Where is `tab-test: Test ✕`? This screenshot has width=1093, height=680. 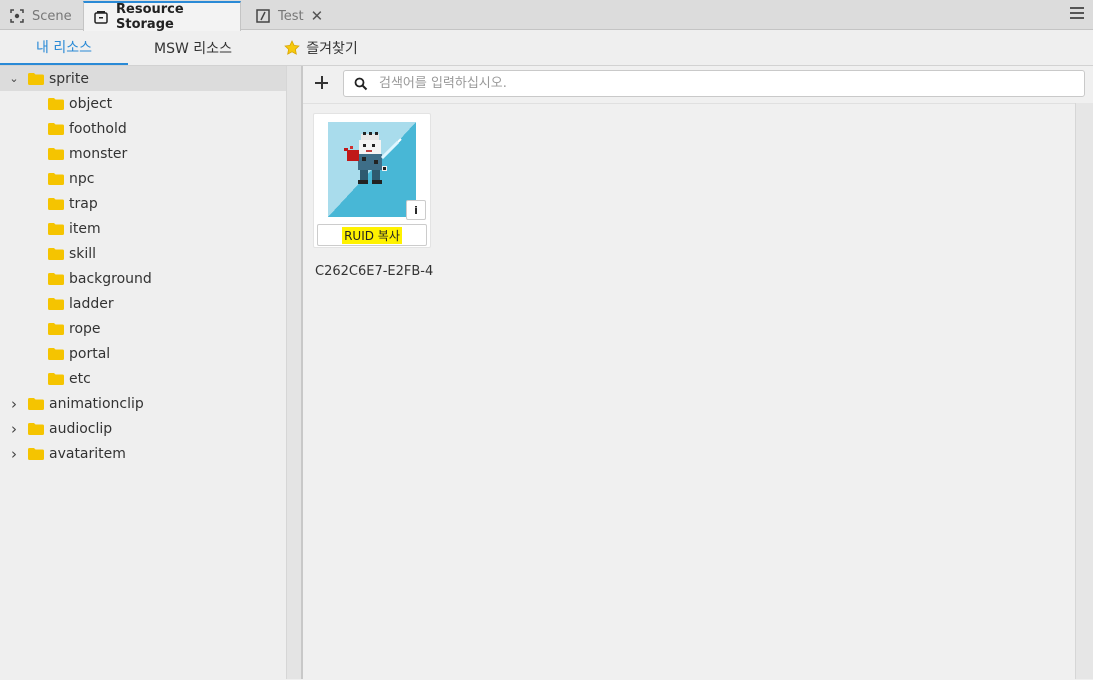
tab-test: Test ✕ is located at coordinates (289, 16).